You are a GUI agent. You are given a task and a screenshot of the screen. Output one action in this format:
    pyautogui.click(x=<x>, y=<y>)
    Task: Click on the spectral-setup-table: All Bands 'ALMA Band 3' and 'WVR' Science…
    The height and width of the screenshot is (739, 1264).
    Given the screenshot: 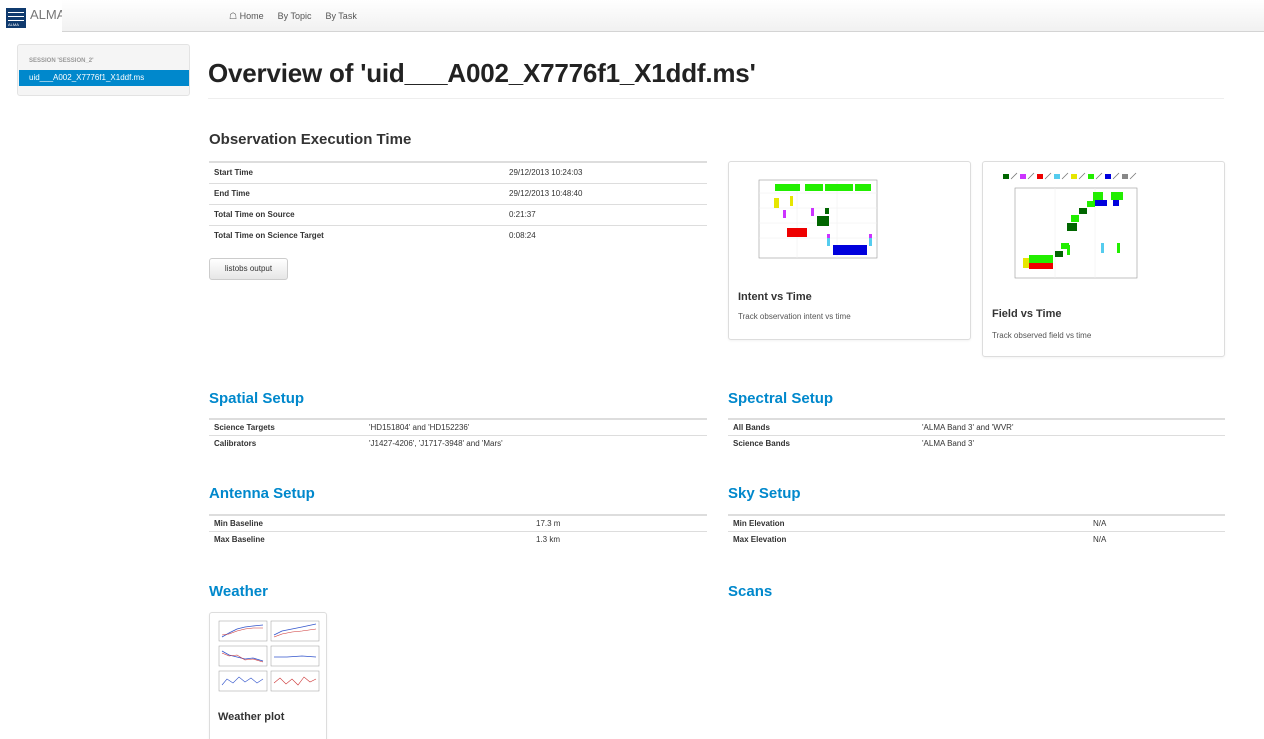 What is the action you would take?
    pyautogui.click(x=976, y=434)
    